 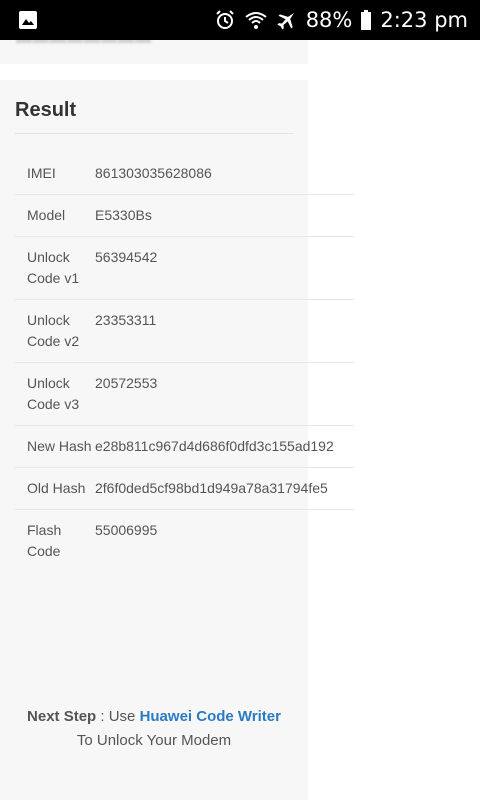 I want to click on row-value: E5330Bs, so click(x=123, y=215).